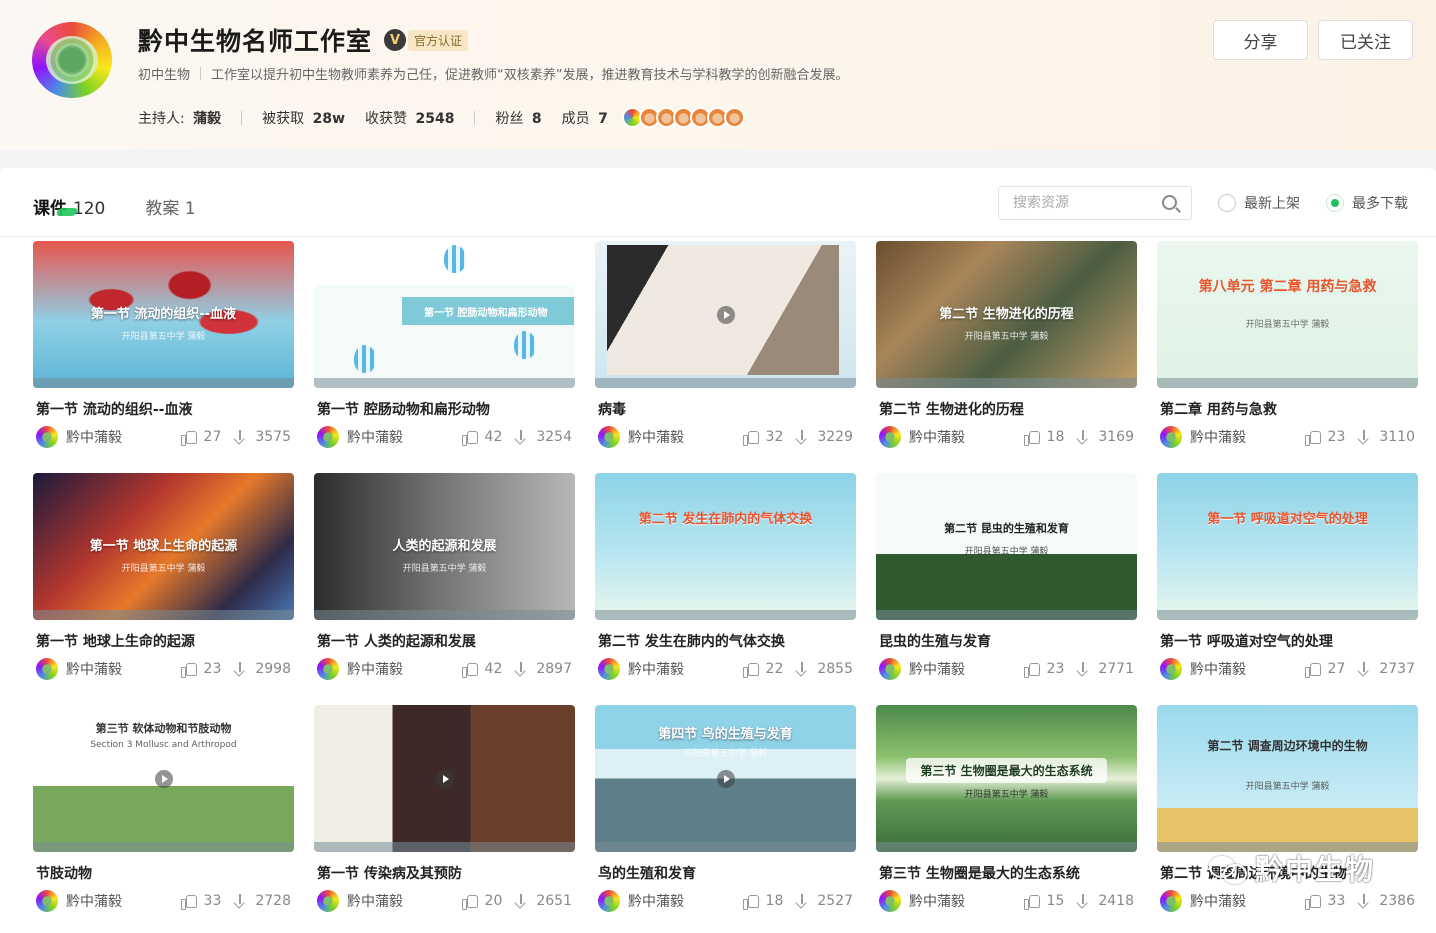  I want to click on course-title: 第一节 流动的组织--血液, so click(165, 409).